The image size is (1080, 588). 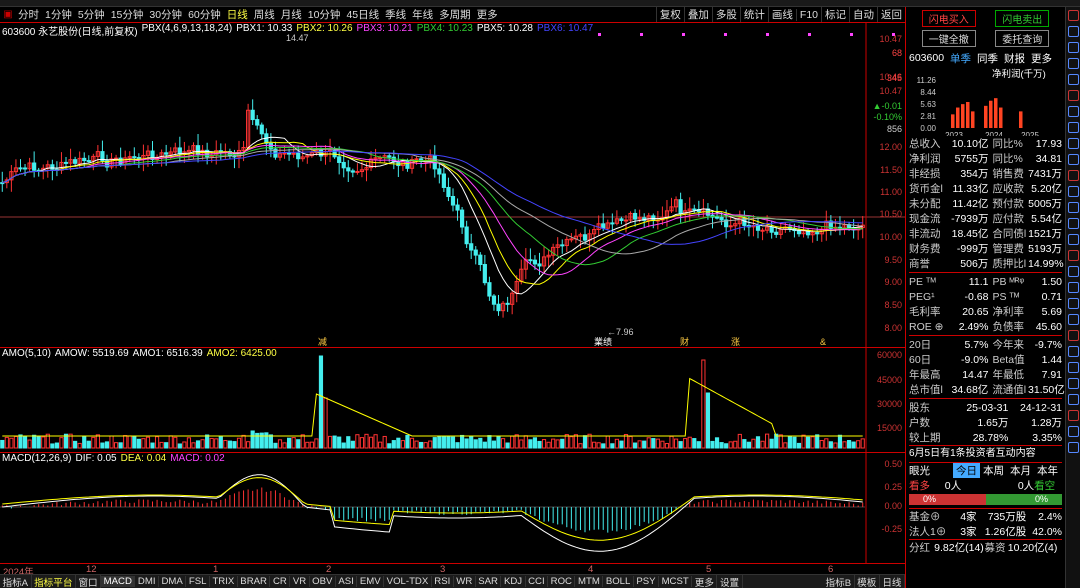 What do you see at coordinates (863, 14) in the screenshot?
I see `toolbar-button-7: 自动` at bounding box center [863, 14].